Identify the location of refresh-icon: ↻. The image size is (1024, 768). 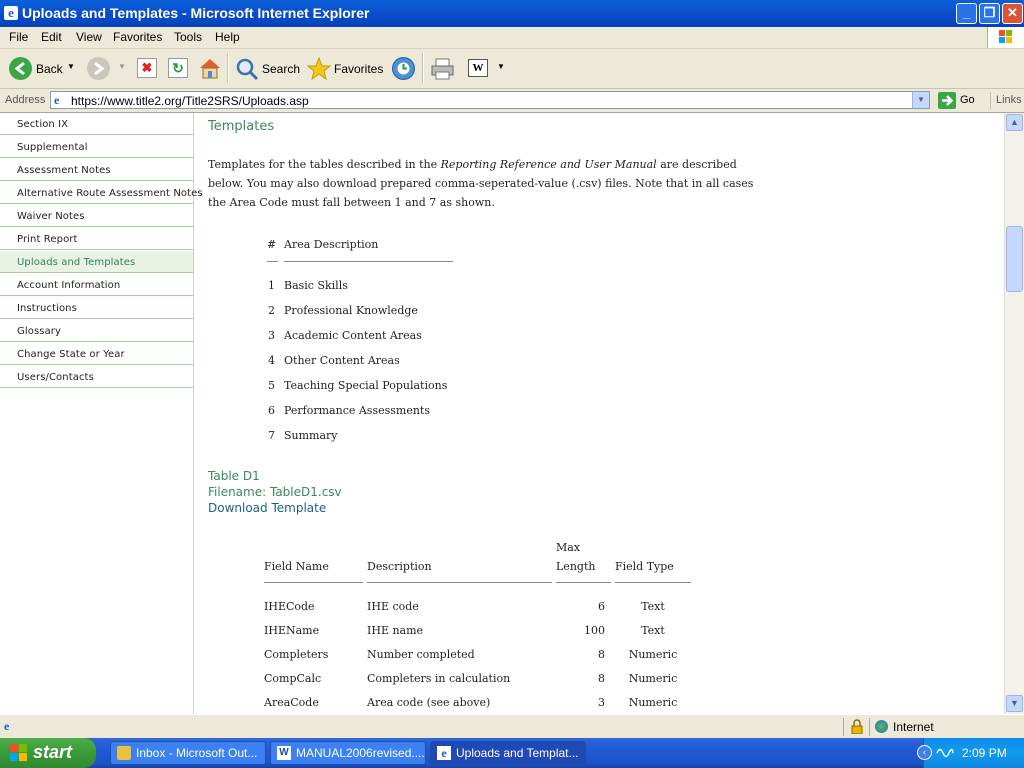
(178, 68).